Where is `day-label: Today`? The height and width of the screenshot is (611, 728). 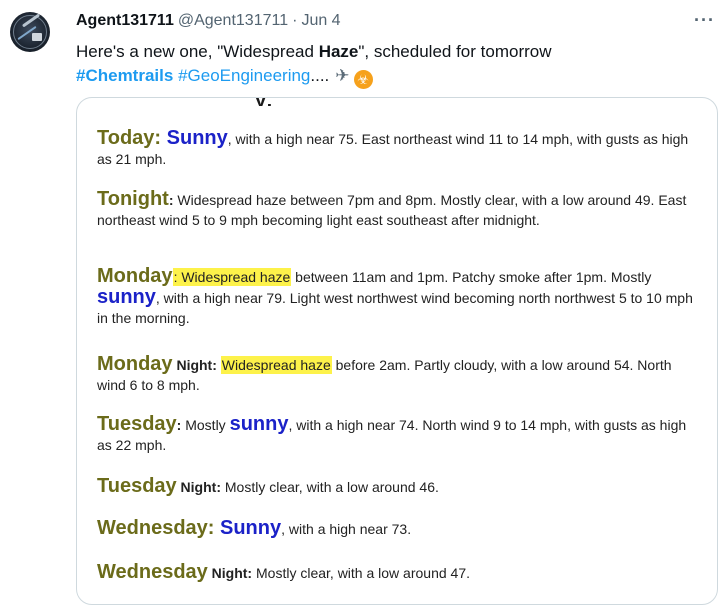 day-label: Today is located at coordinates (126, 138).